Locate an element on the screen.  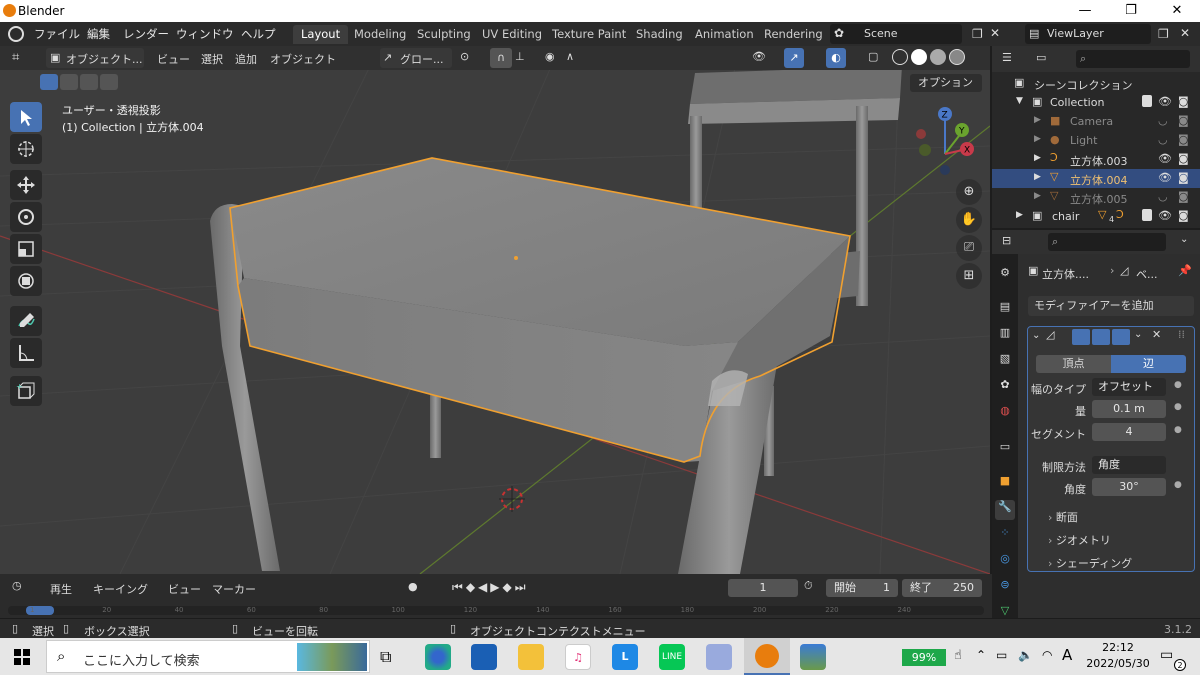
tab-rendering: Rendering is located at coordinates (793, 34).